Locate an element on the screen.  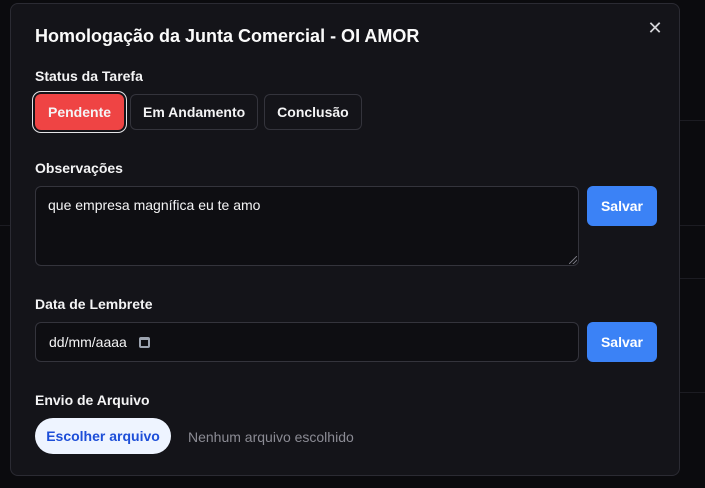
save-reminder-button: Salvar is located at coordinates (622, 342).